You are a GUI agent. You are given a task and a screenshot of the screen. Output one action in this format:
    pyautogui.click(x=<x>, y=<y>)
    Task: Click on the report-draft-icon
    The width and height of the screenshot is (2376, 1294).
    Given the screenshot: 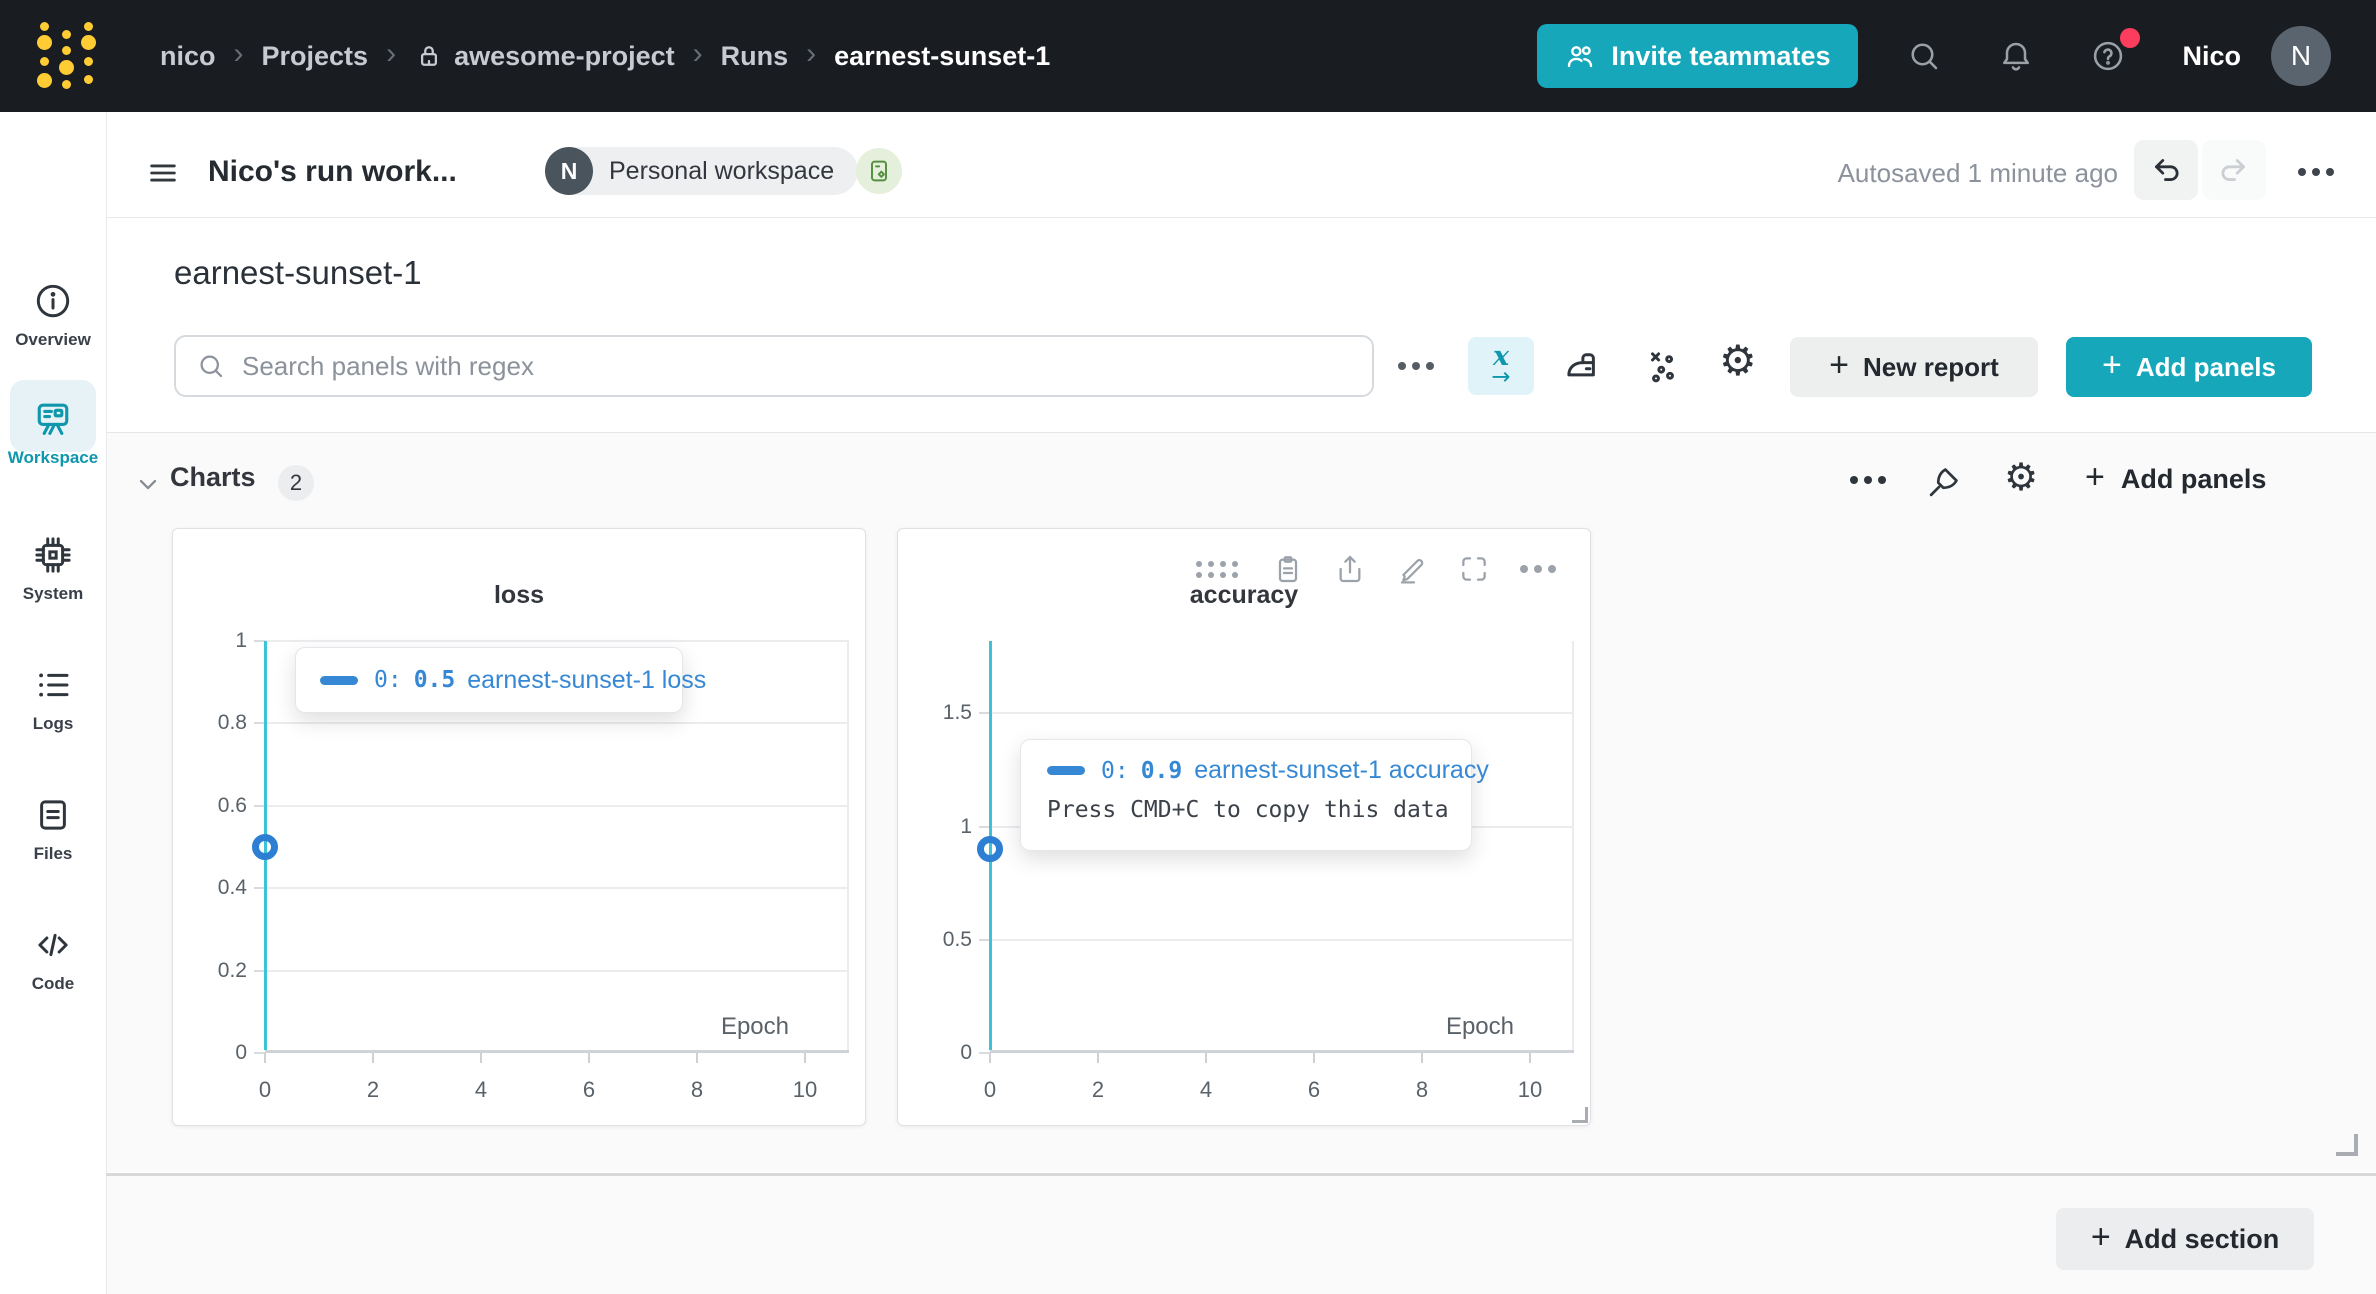 What is the action you would take?
    pyautogui.click(x=879, y=171)
    